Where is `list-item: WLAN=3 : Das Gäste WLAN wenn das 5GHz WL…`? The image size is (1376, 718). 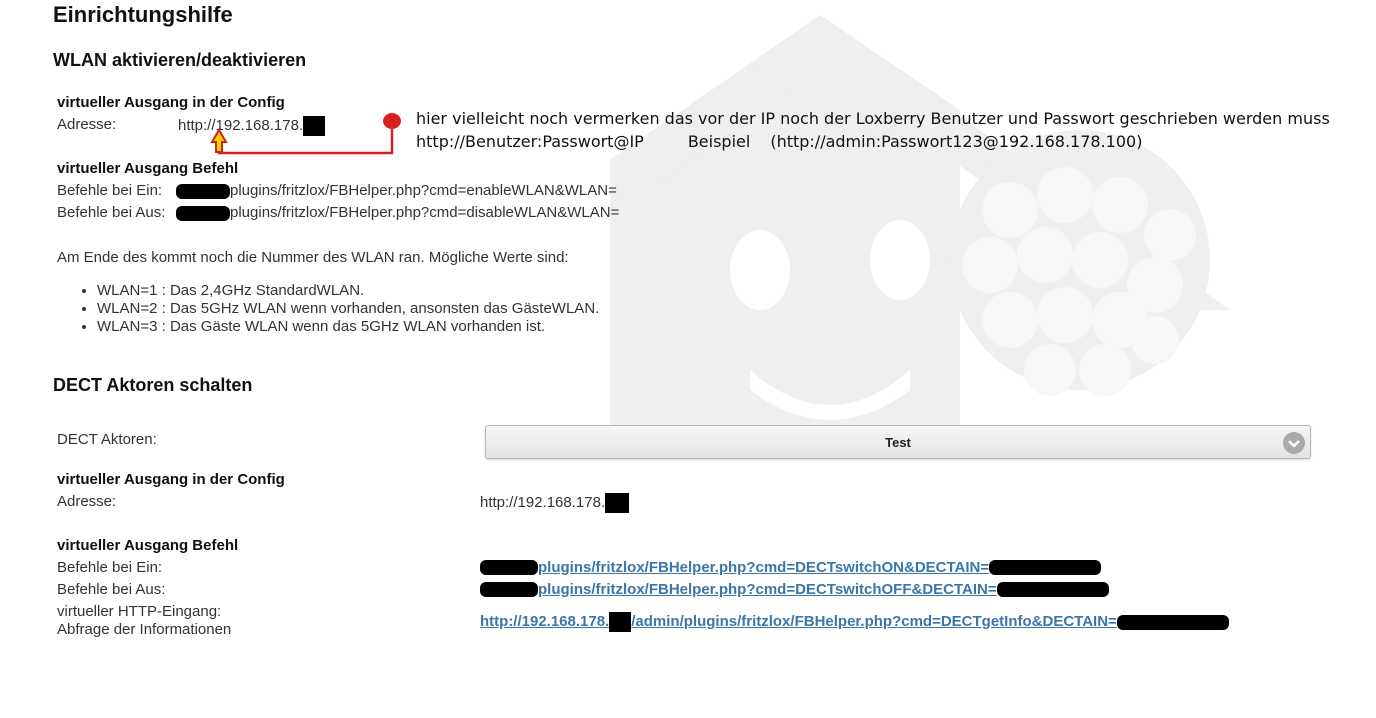
list-item: WLAN=3 : Das Gäste WLAN wenn das 5GHz WL… is located at coordinates (348, 327).